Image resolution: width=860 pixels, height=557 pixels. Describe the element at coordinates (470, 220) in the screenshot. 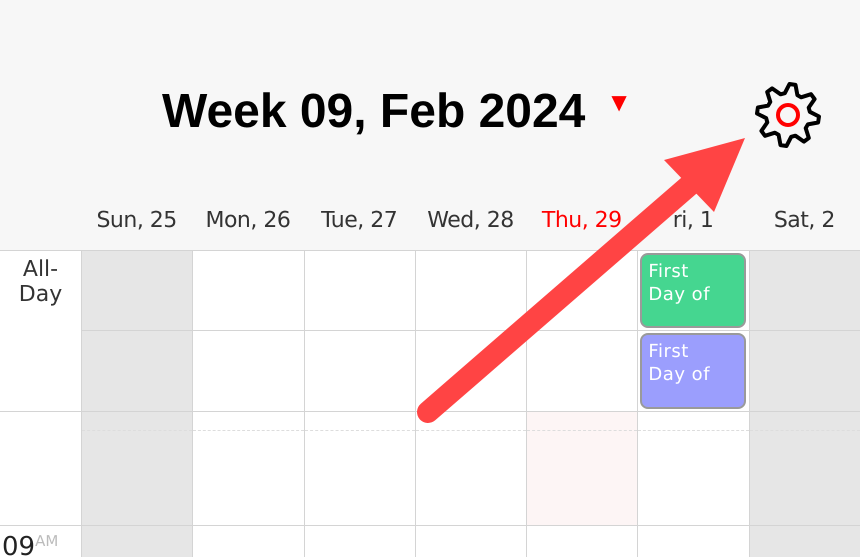

I see `day-header: Wed, 28` at that location.